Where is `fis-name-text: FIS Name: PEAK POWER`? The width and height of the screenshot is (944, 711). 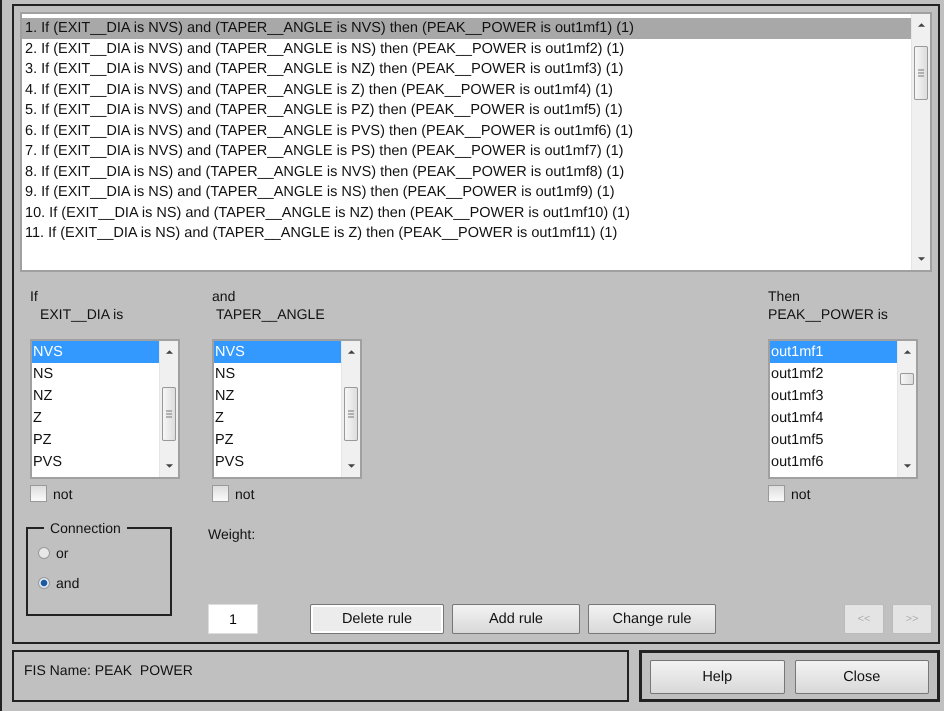 fis-name-text: FIS Name: PEAK POWER is located at coordinates (108, 670).